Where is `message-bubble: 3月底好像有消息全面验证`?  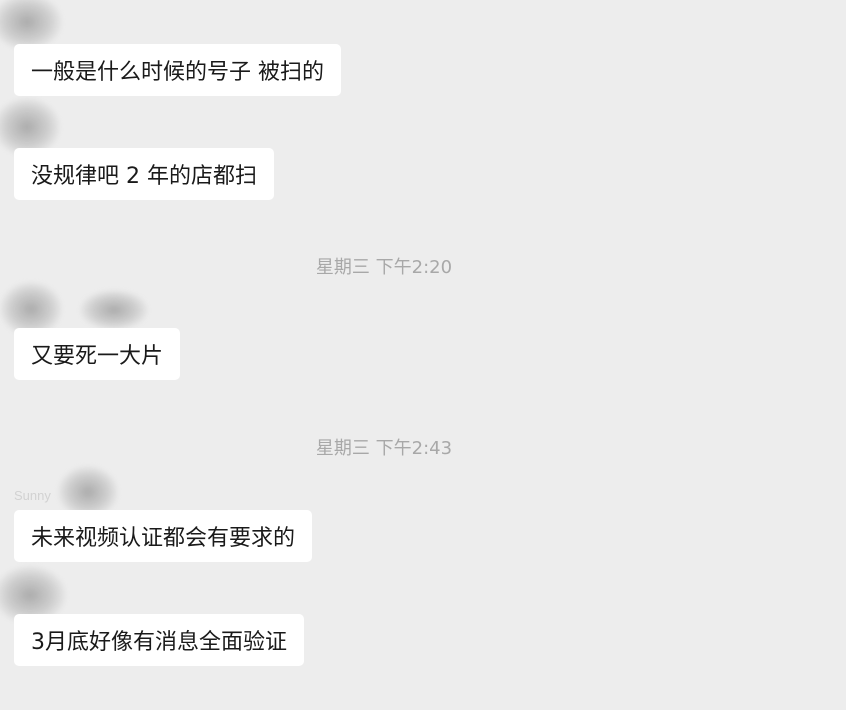
message-bubble: 3月底好像有消息全面验证 is located at coordinates (159, 640).